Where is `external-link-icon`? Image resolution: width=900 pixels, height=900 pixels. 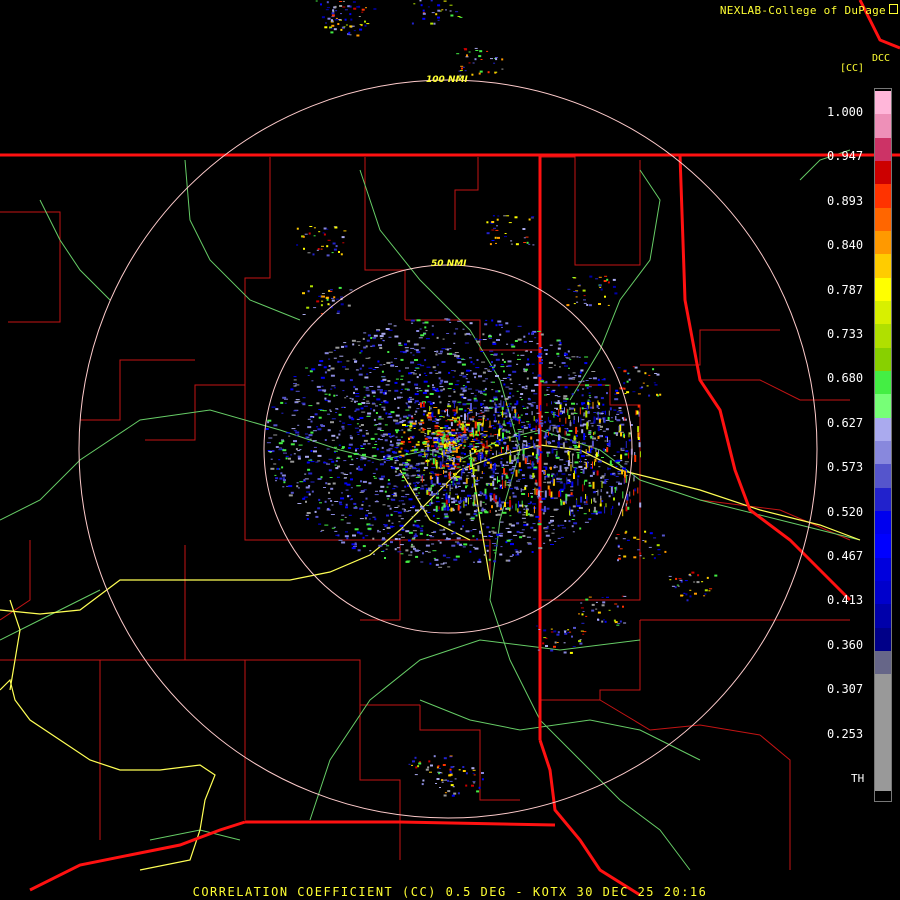
external-link-icon is located at coordinates (893, 9).